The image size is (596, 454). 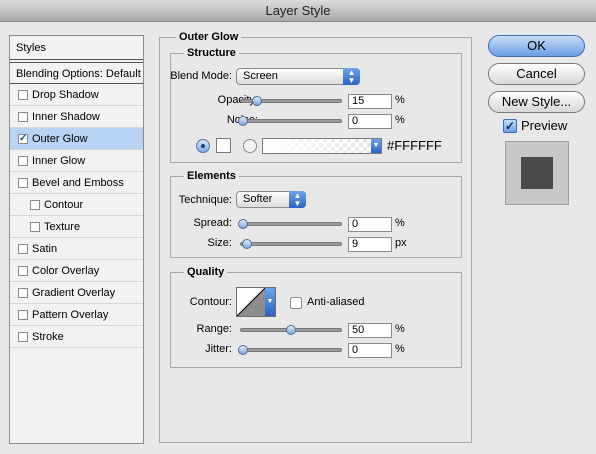 What do you see at coordinates (291, 350) in the screenshot?
I see `jitter-slider-track` at bounding box center [291, 350].